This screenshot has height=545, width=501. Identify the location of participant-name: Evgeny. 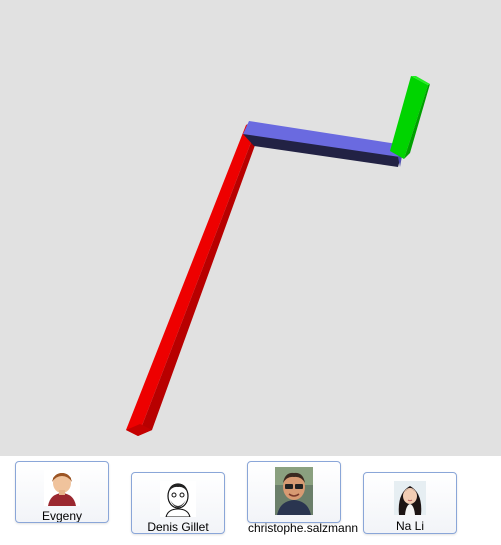
(62, 516).